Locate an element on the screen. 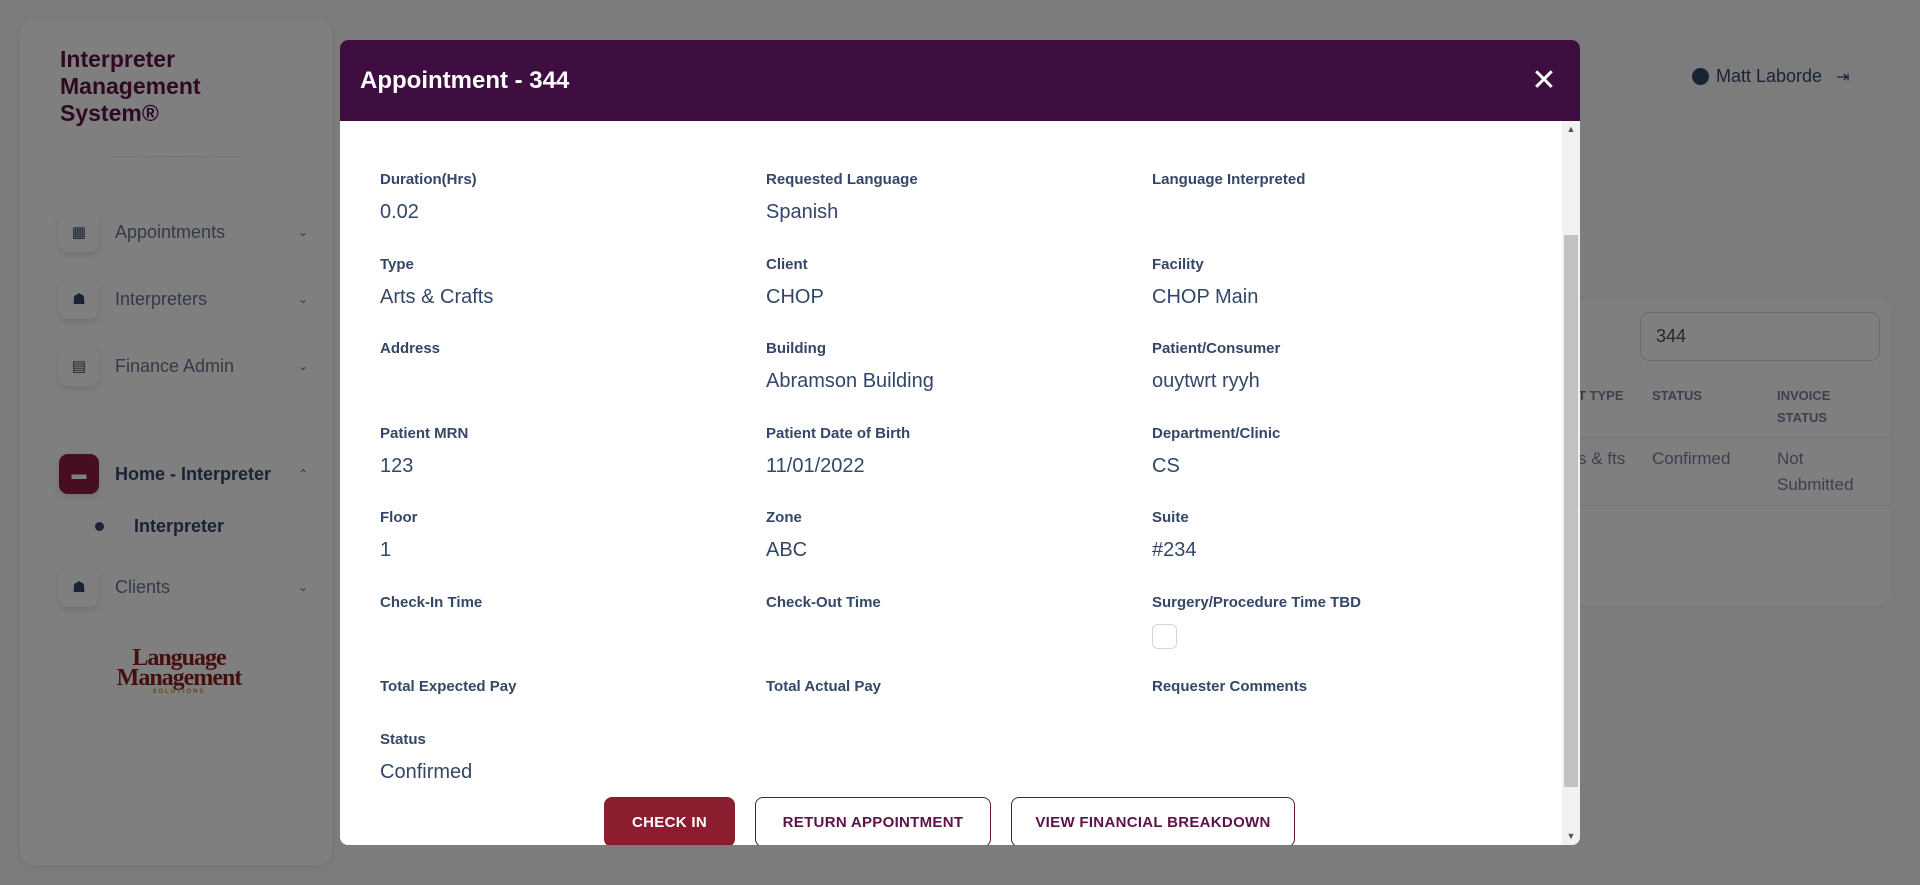  field-language-interpreted: Language Interpreted is located at coordinates (1332, 186).